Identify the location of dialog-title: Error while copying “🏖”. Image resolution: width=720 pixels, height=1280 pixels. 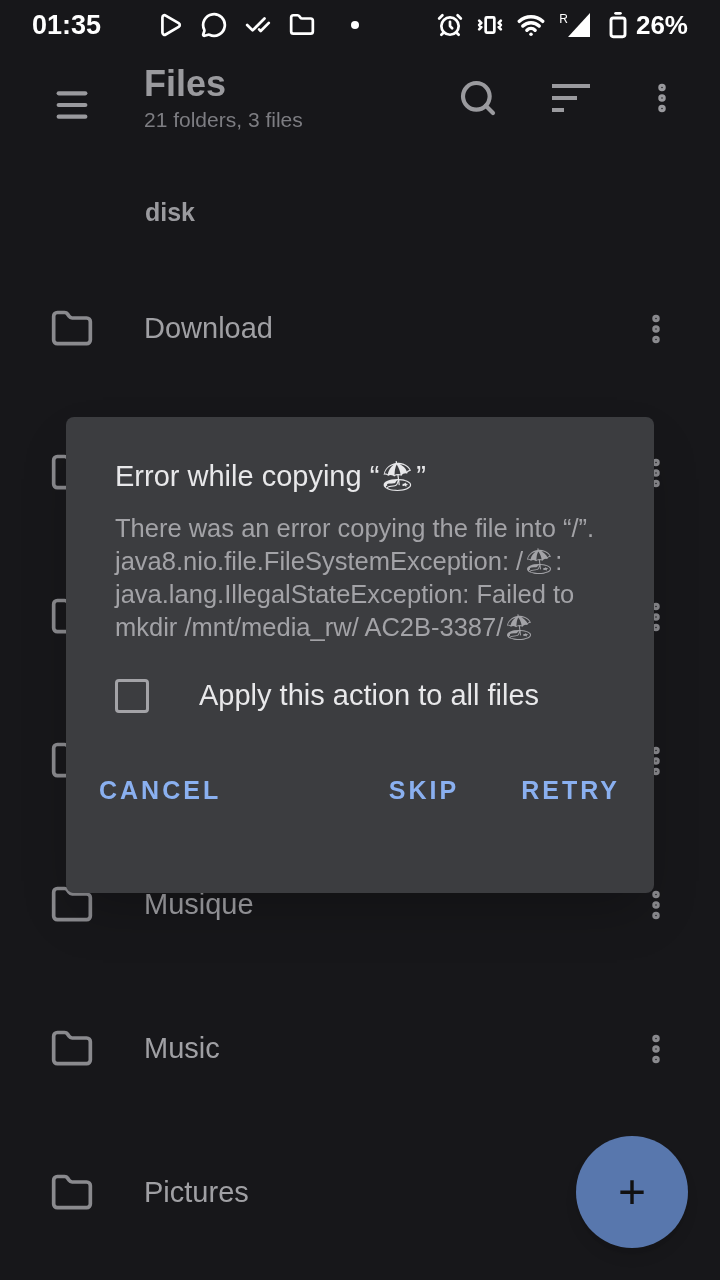
(271, 476).